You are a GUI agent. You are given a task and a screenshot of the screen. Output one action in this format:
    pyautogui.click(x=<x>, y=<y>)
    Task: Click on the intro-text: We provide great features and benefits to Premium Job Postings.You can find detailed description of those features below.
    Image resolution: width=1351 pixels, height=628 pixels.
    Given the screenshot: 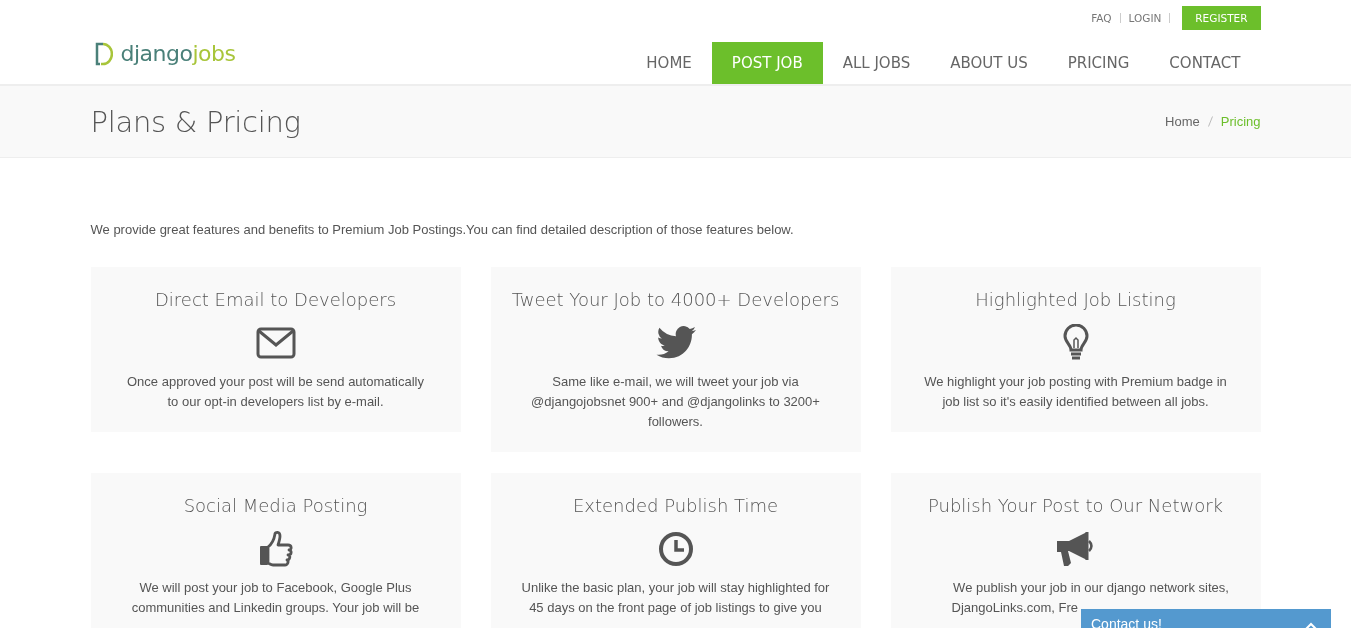 What is the action you would take?
    pyautogui.click(x=442, y=229)
    